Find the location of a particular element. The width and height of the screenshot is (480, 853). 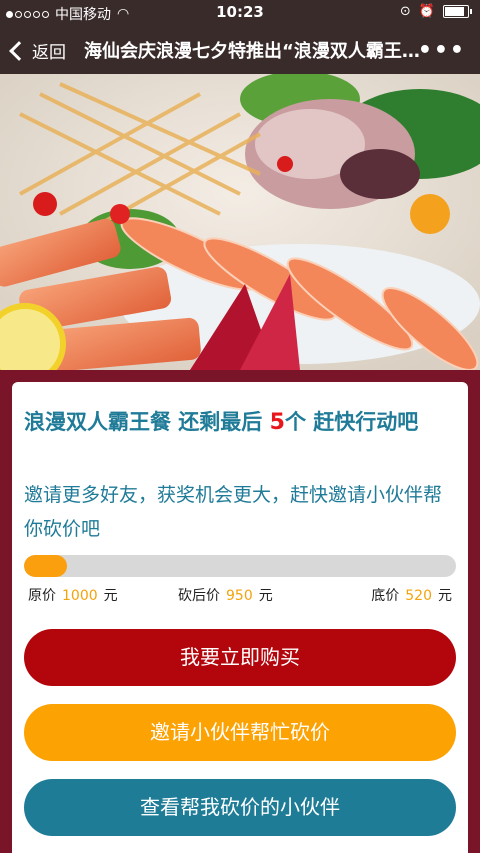

offer-headline: 浪漫双人霸王餐 还剩最后 5个 赶快行动吧 is located at coordinates (240, 422).